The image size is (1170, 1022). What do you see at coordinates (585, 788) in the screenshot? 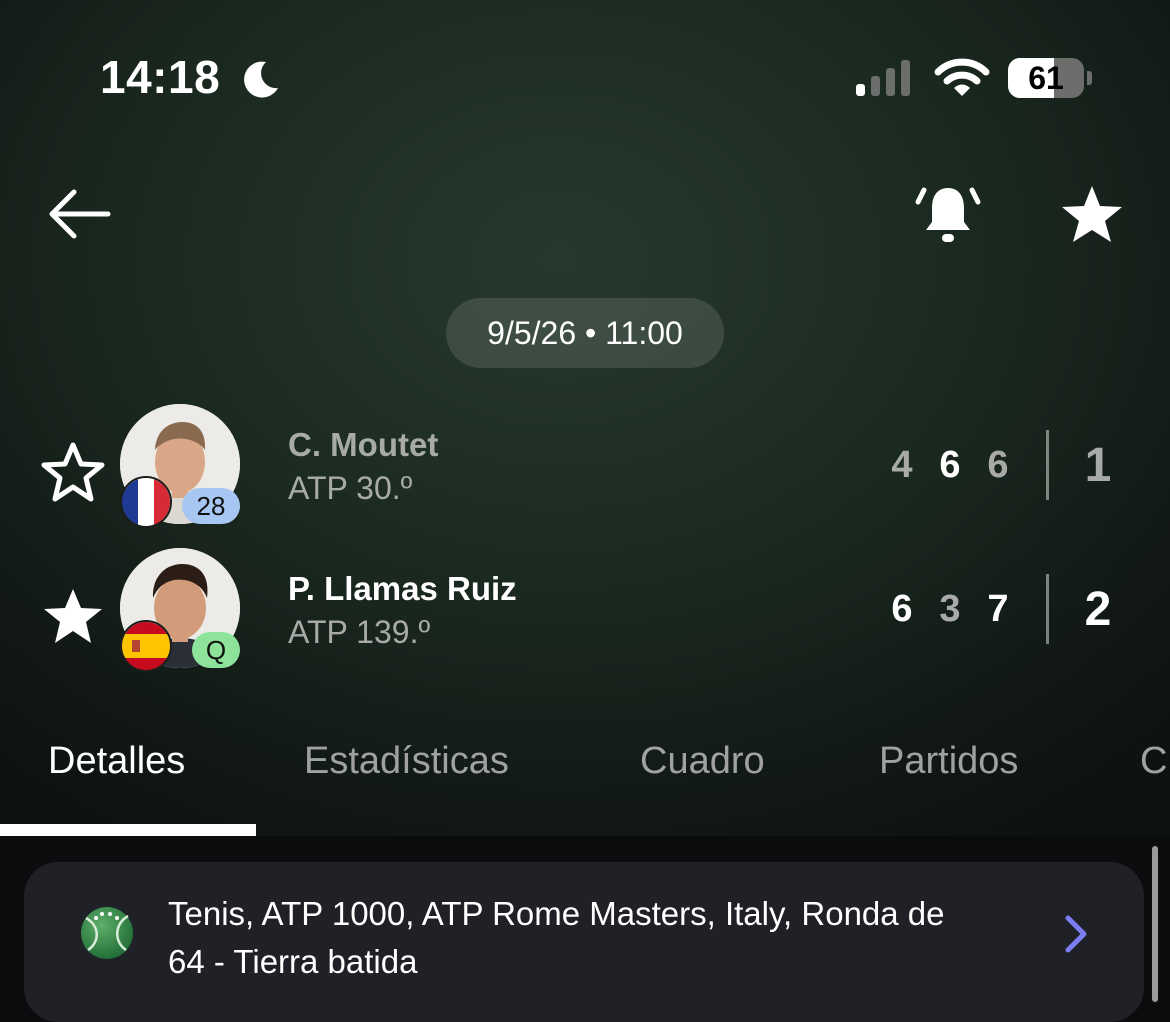
I see `tab-bar: Detalles Estadísticas Cuadro Partidos C` at bounding box center [585, 788].